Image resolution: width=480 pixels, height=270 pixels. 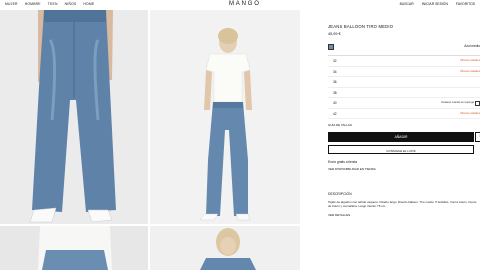 I want to click on product-title: JEANS BALLOON TIRO MEDIO, so click(x=361, y=26).